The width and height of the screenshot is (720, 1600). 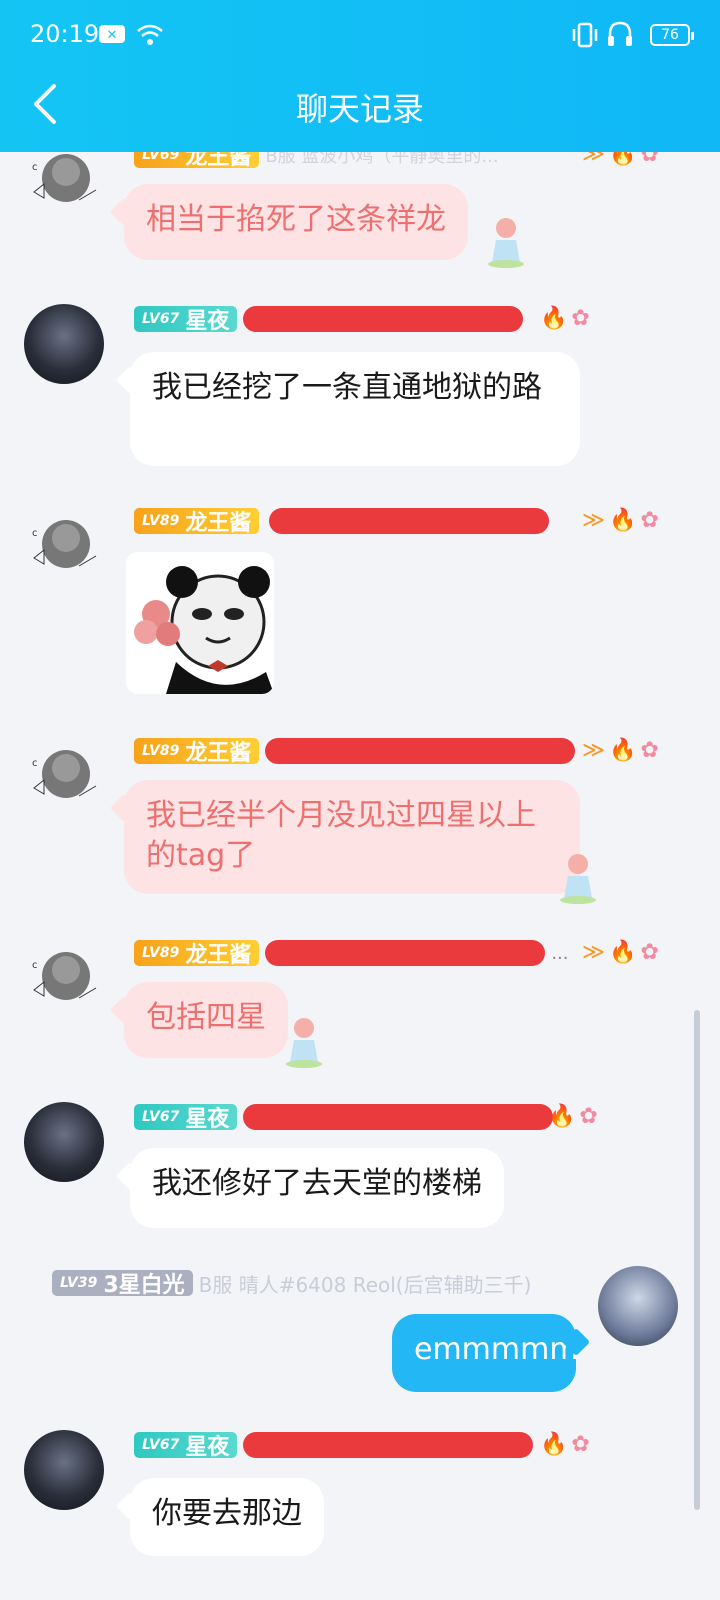 What do you see at coordinates (360, 1003) in the screenshot?
I see `chat-message: c LV89 龙王酱 ... ≫ 🔥 ✿ 包括四星` at bounding box center [360, 1003].